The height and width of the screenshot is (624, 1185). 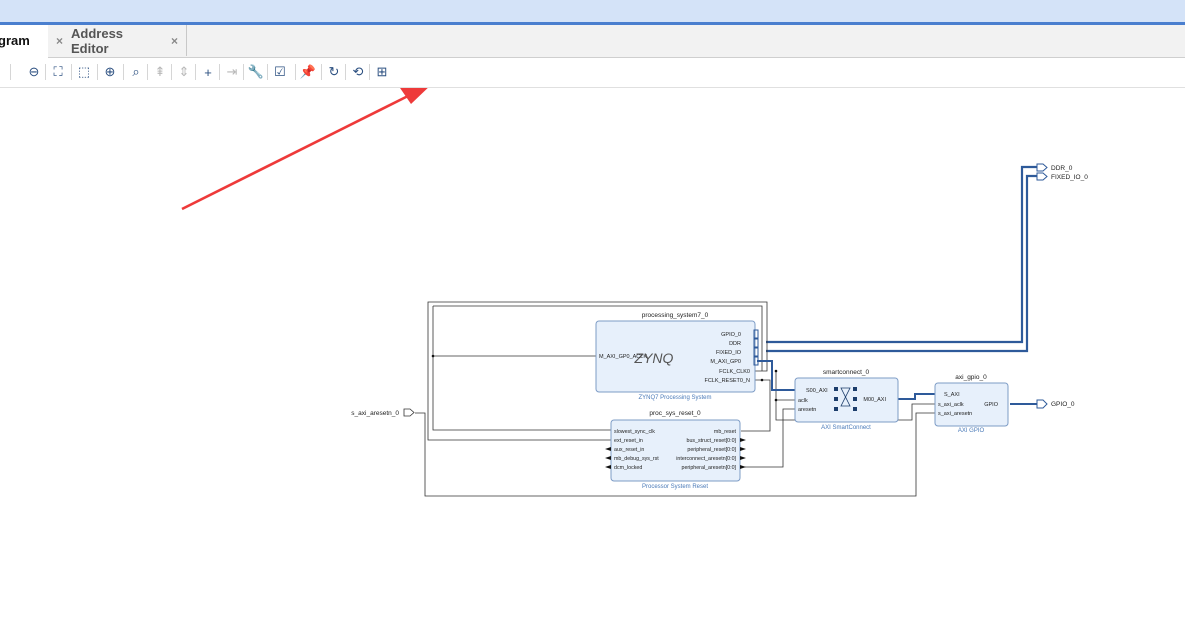 I want to click on smartconnect-instance-name: smartconnect_0, so click(x=846, y=372).